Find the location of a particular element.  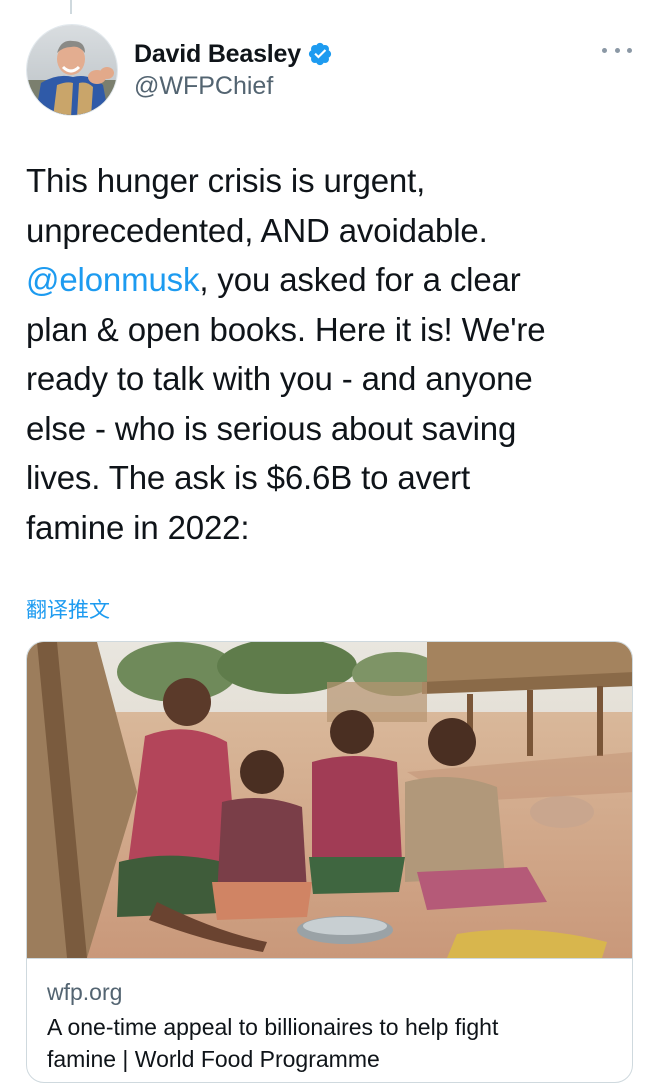

tweet-text-fragment: , you asked for a clear is located at coordinates (360, 279).